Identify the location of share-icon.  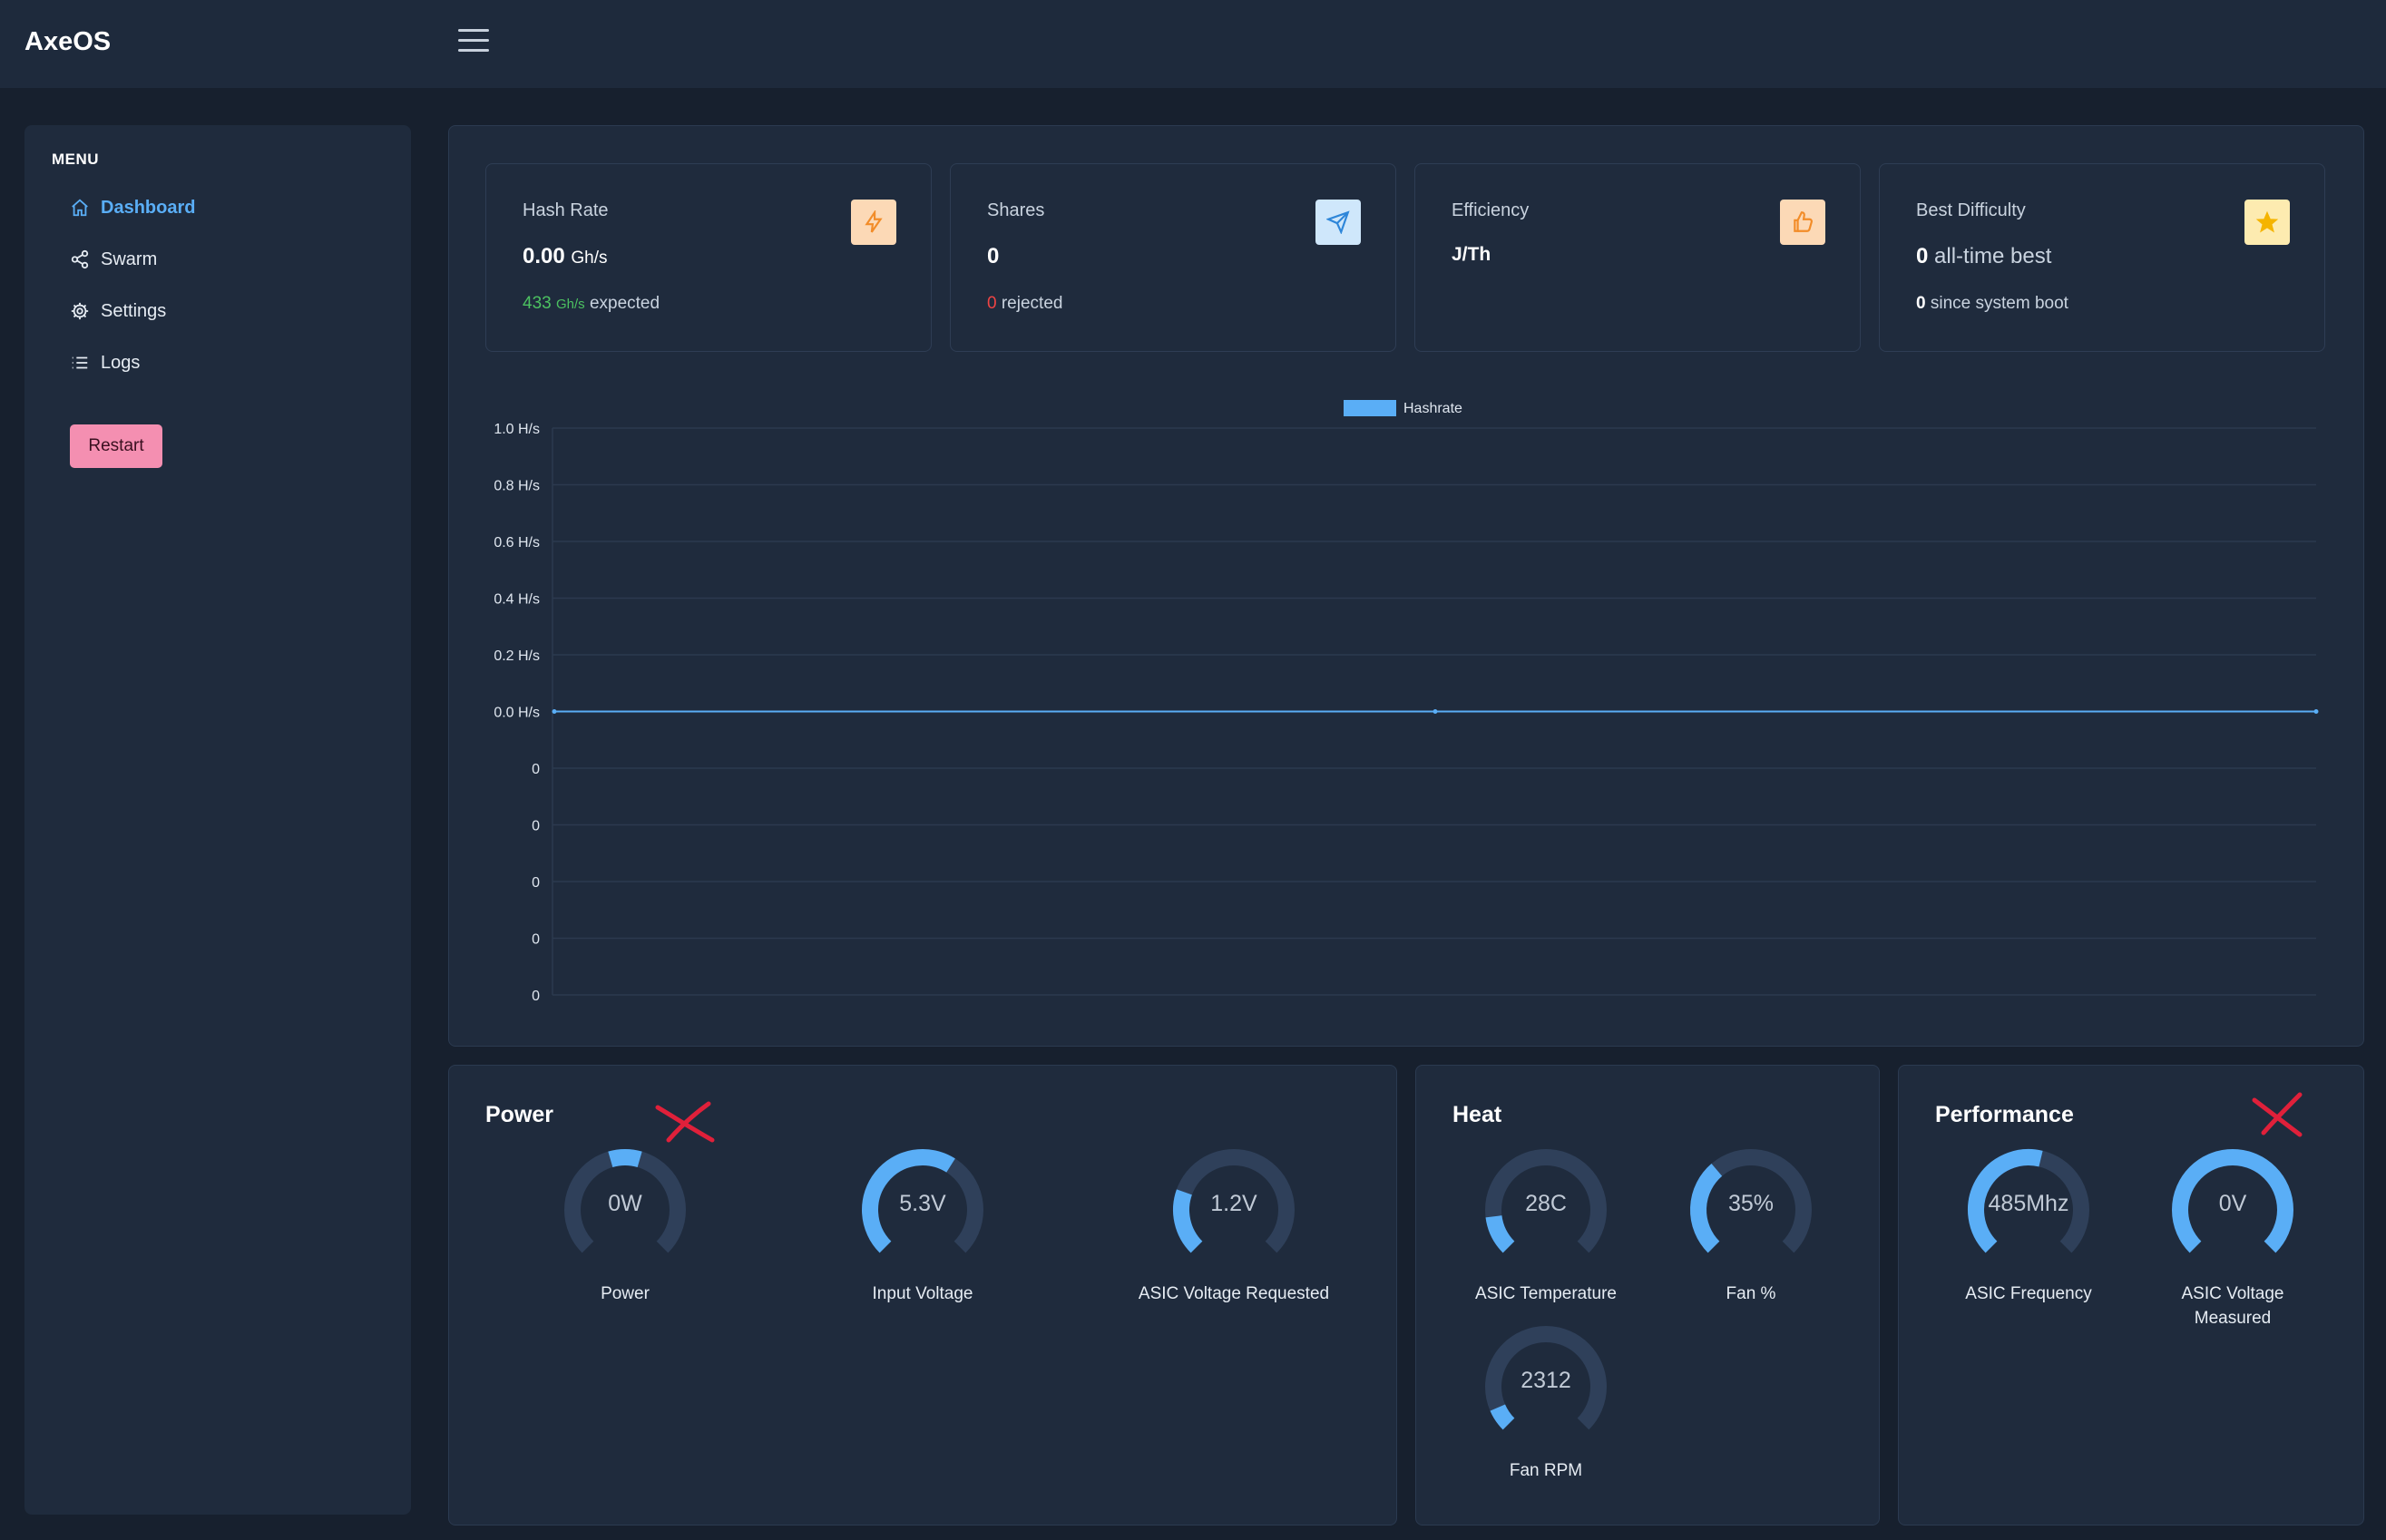
(80, 259).